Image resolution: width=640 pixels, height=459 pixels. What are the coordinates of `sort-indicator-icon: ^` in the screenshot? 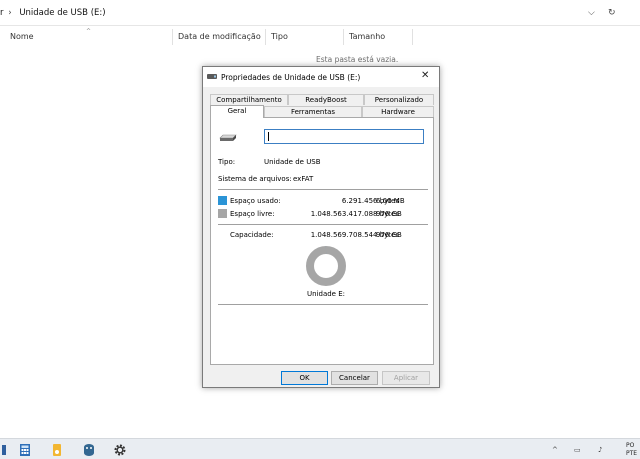 It's located at (89, 31).